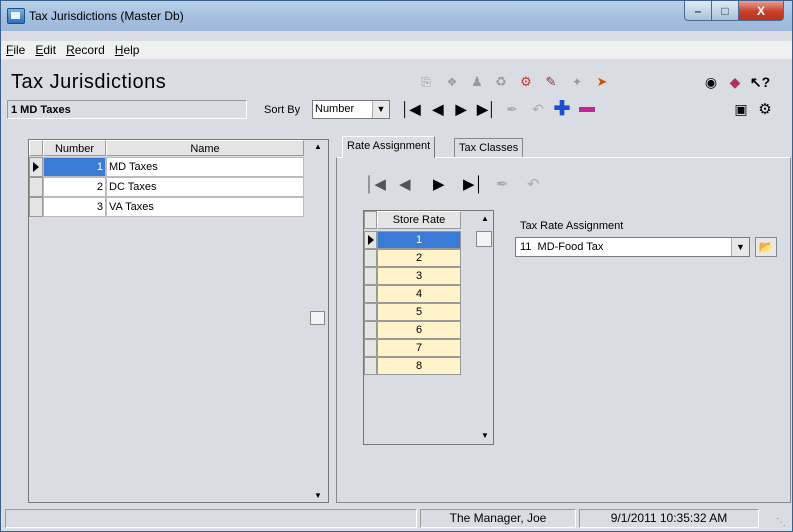  I want to click on table-row: 2 DC Taxes, so click(166, 187).